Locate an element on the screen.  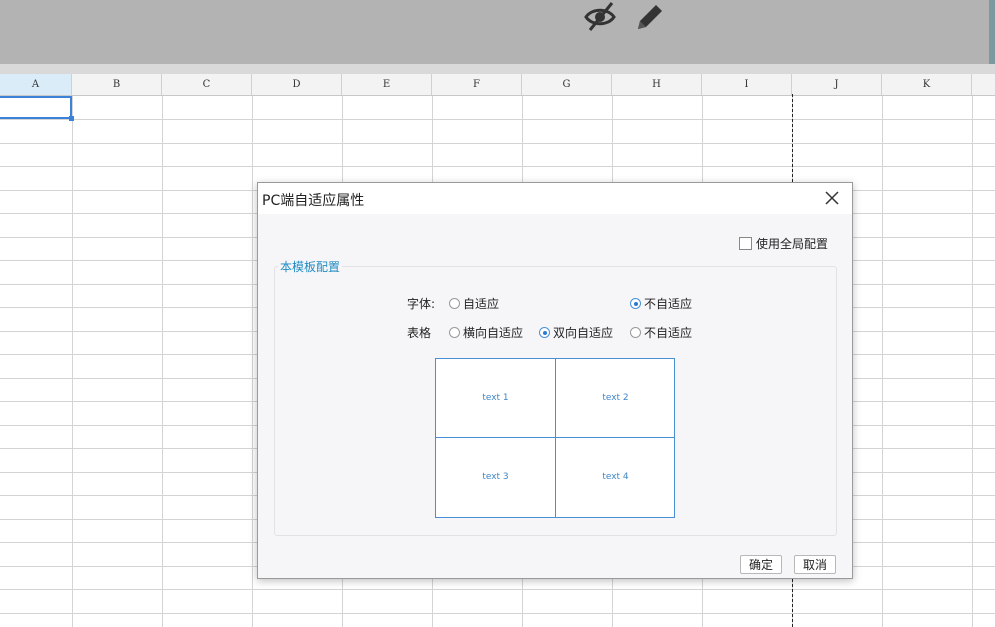
table-horizontal-adaptive-radio: 横向自适应 is located at coordinates (486, 332).